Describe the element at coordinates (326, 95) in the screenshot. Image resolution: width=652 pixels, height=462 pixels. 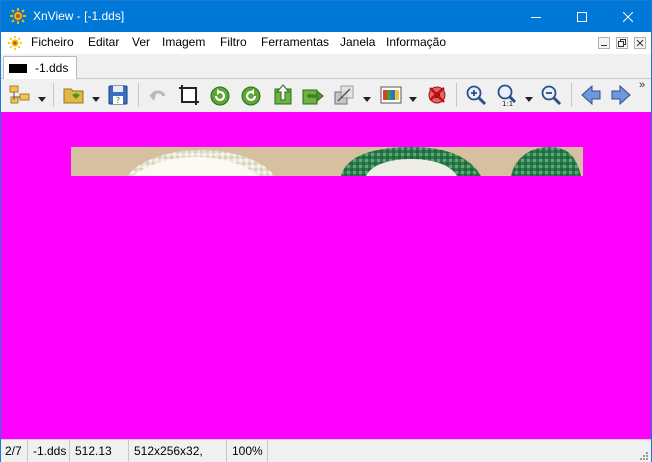
I see `main-toolbar: ? 1:1 »` at that location.